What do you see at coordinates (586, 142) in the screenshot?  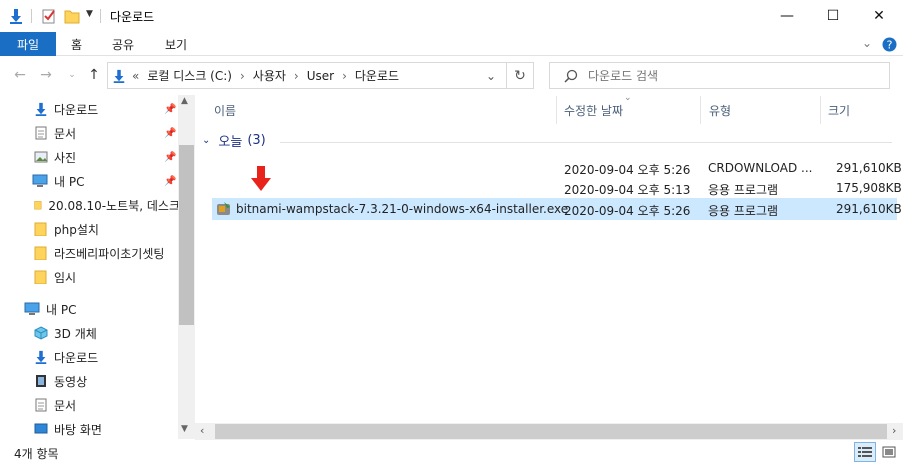 I see `group-divider` at bounding box center [586, 142].